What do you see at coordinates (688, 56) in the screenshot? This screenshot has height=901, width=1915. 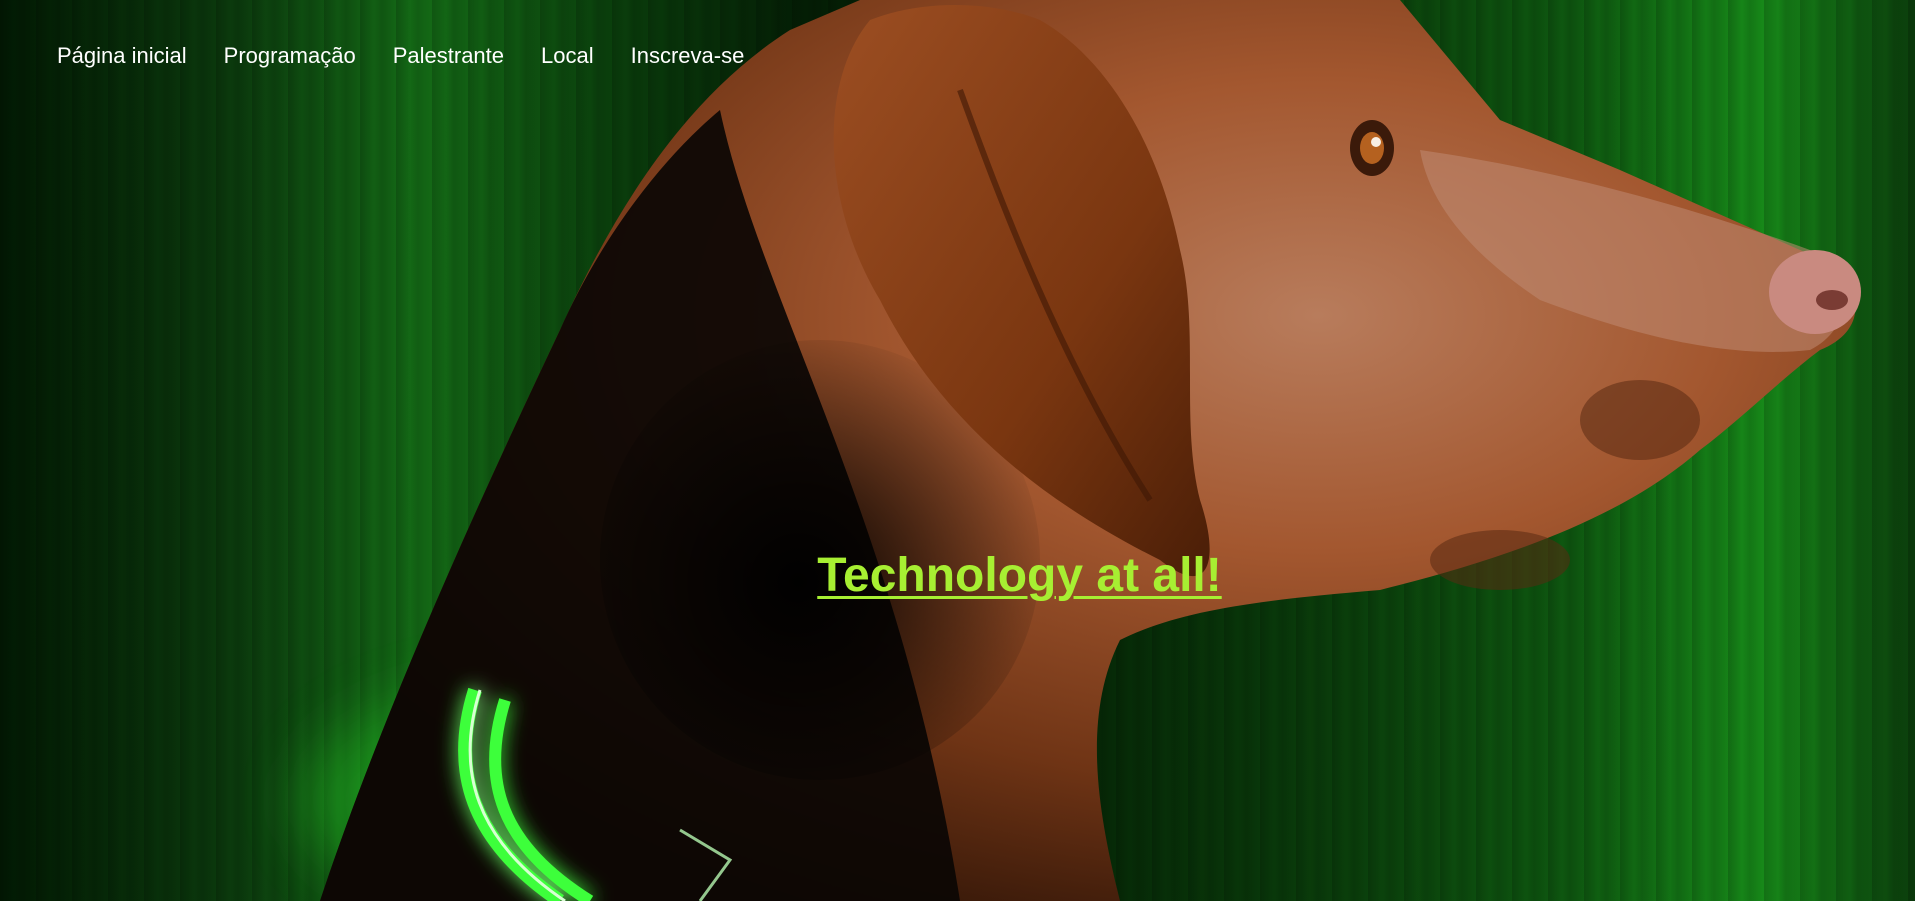 I see `nav-item-register: Inscreva-se` at bounding box center [688, 56].